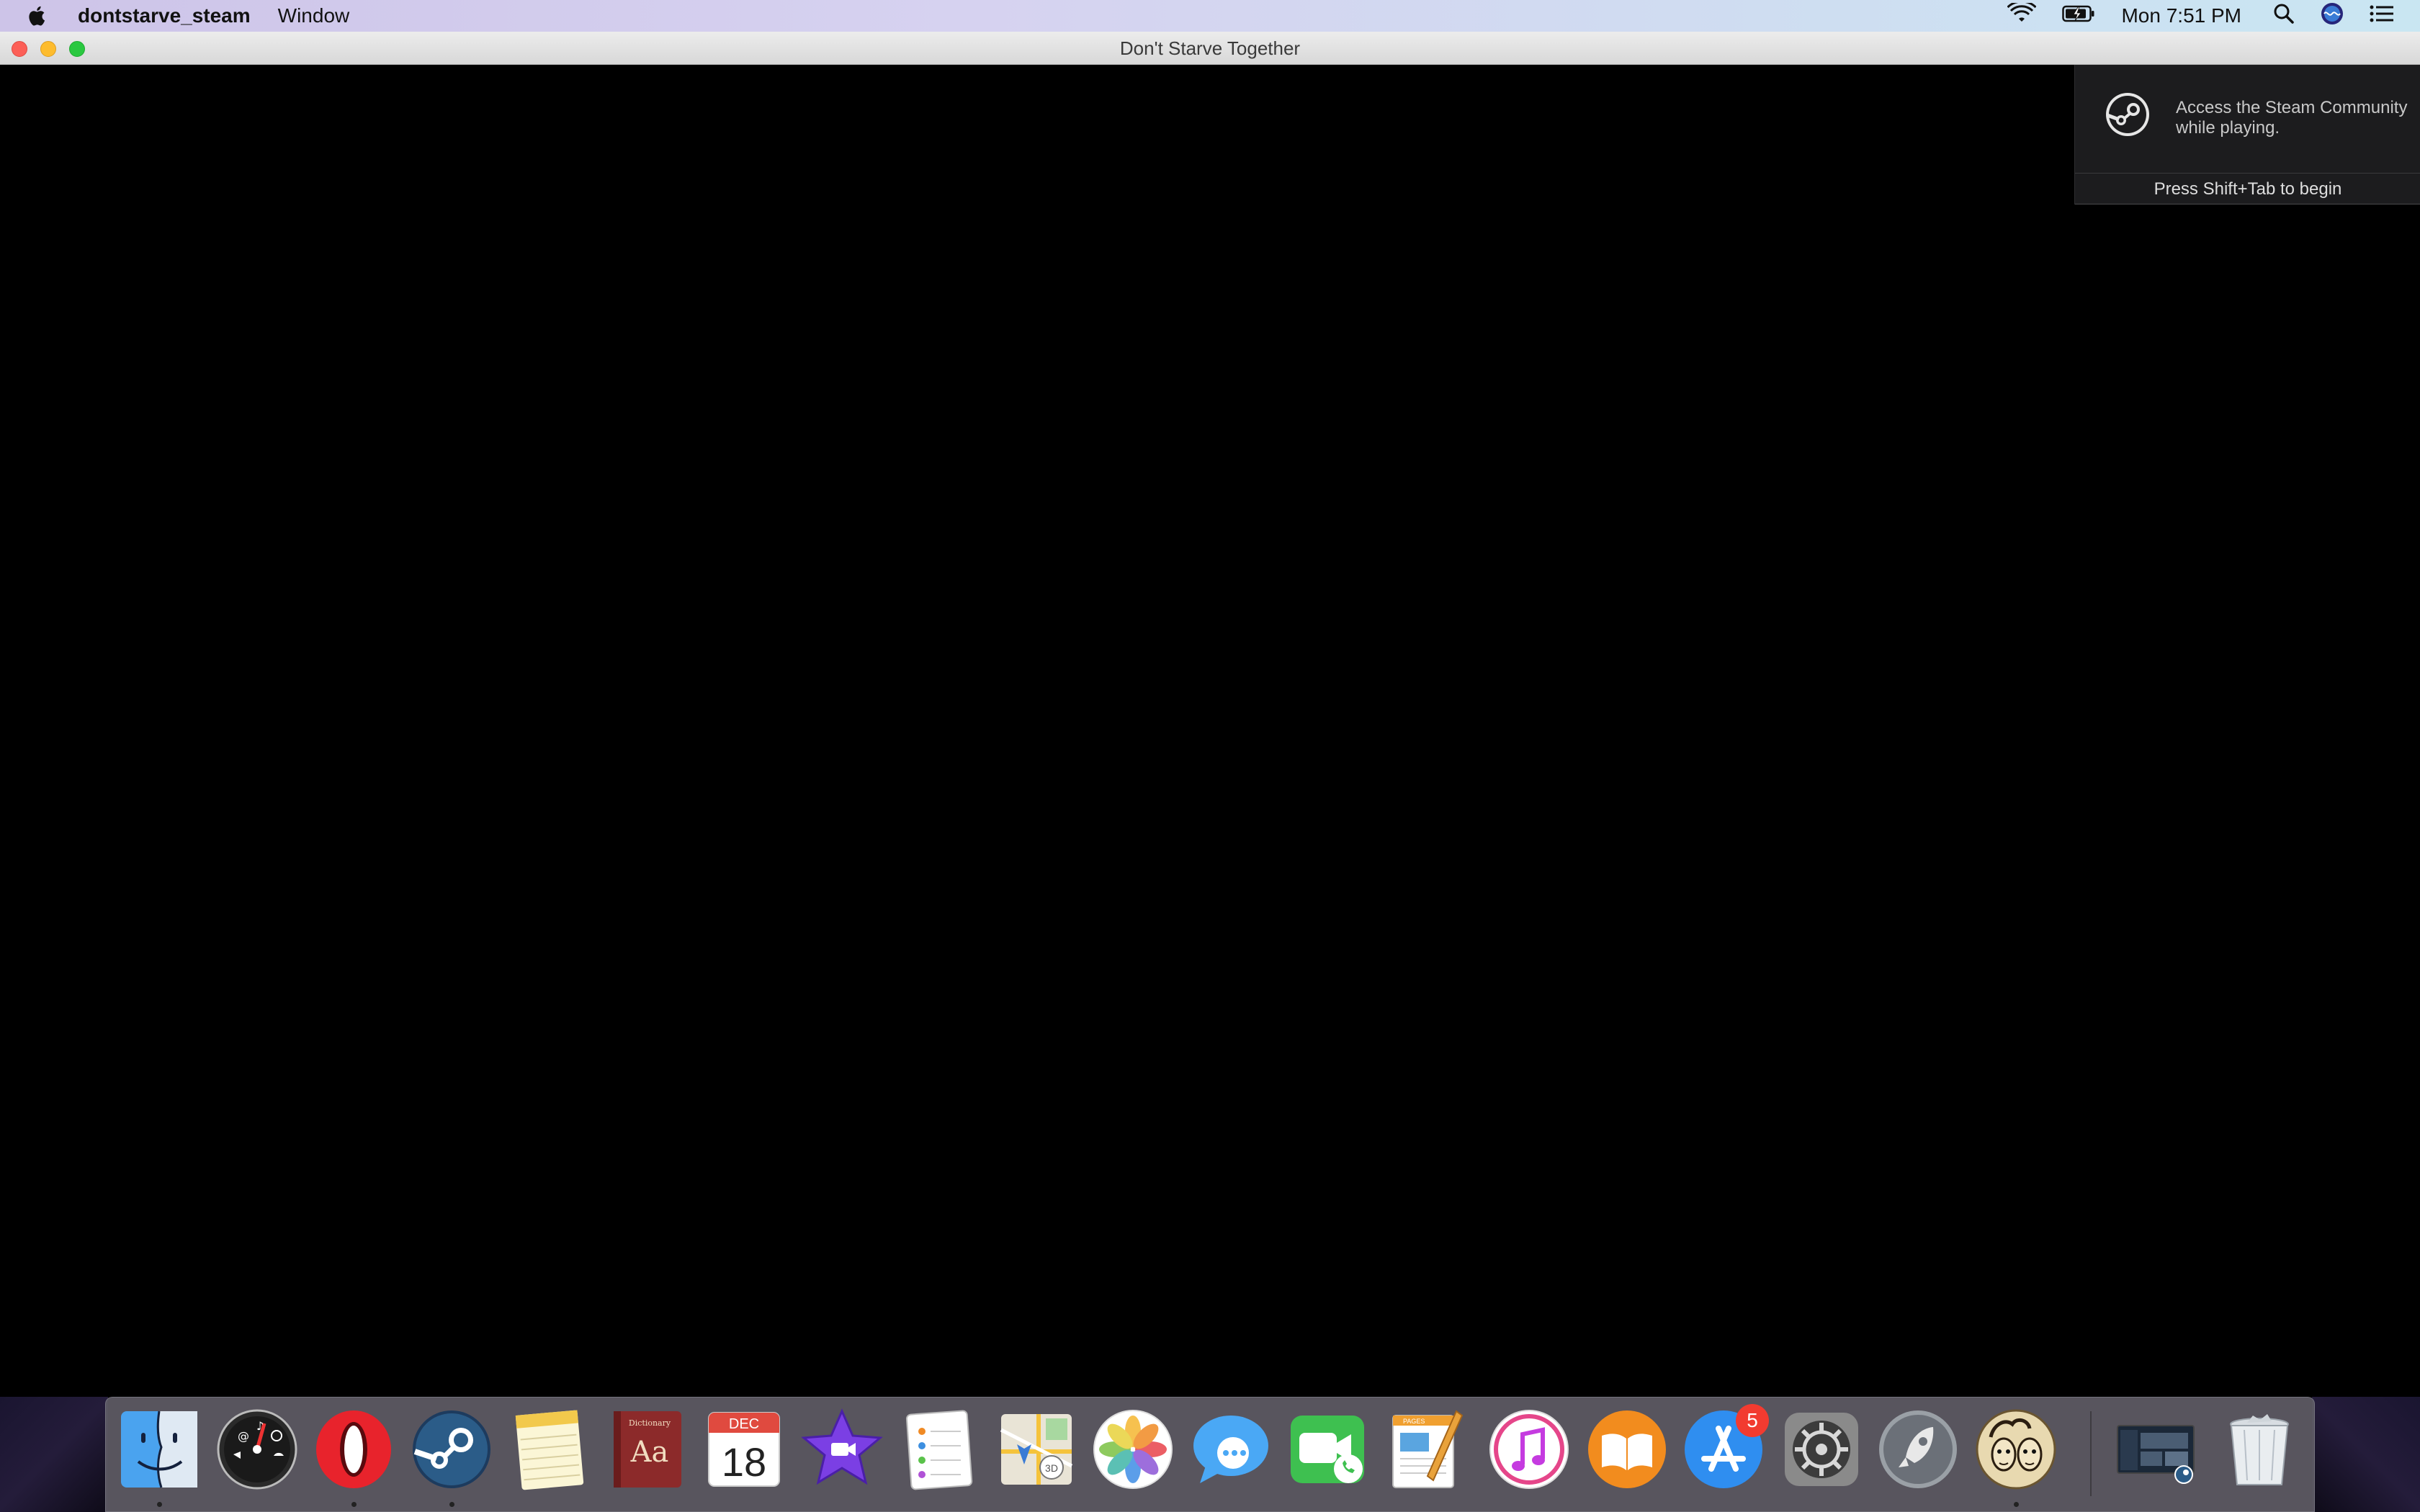  What do you see at coordinates (744, 1462) in the screenshot?
I see `svg-text: 18` at bounding box center [744, 1462].